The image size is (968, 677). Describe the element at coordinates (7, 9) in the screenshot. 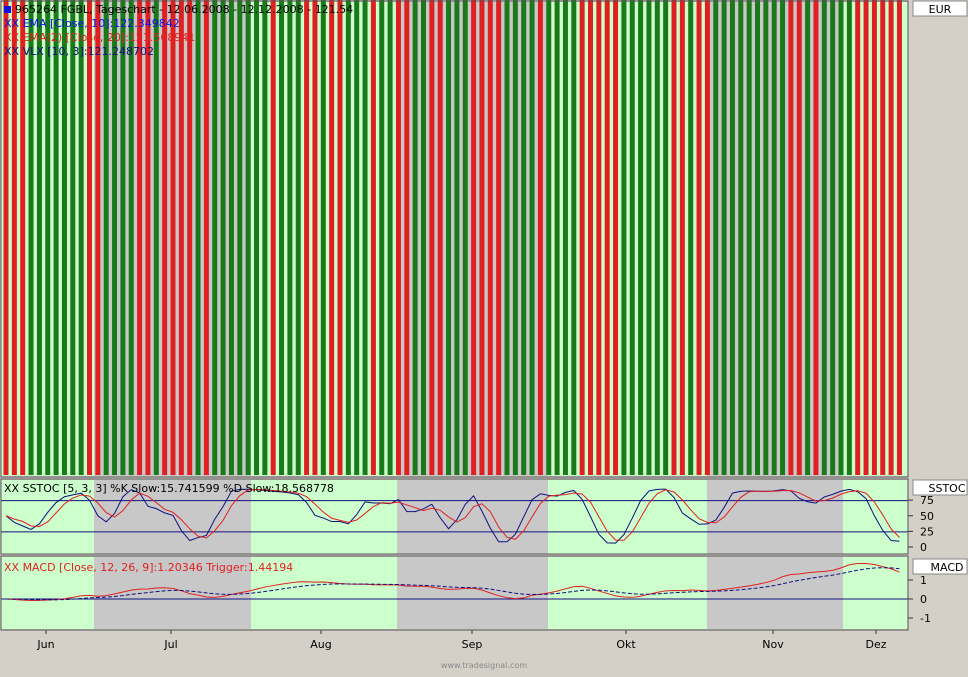

I see `series-icon` at that location.